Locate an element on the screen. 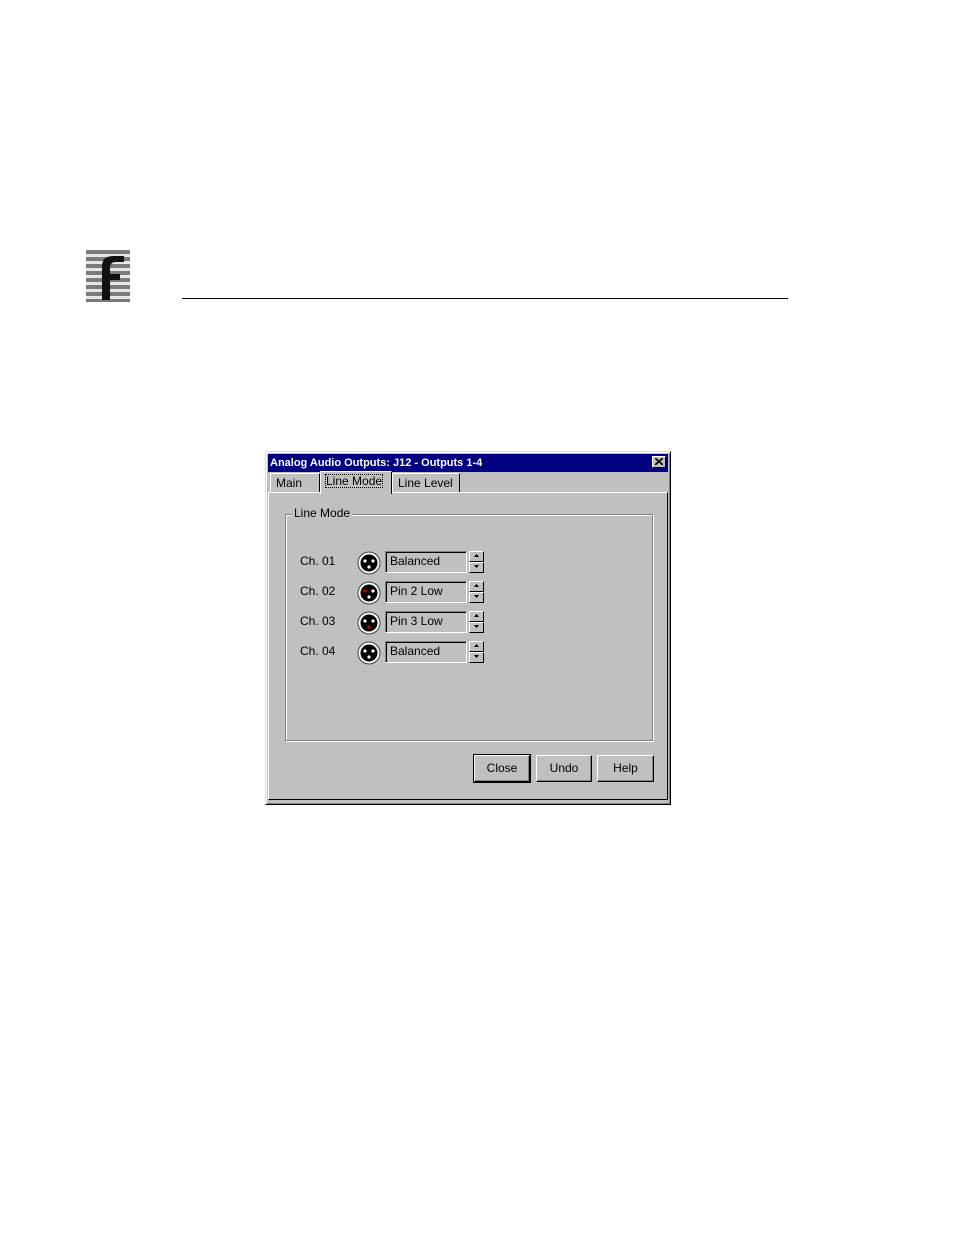 The image size is (954, 1235). tab-main: Main is located at coordinates (295, 482).